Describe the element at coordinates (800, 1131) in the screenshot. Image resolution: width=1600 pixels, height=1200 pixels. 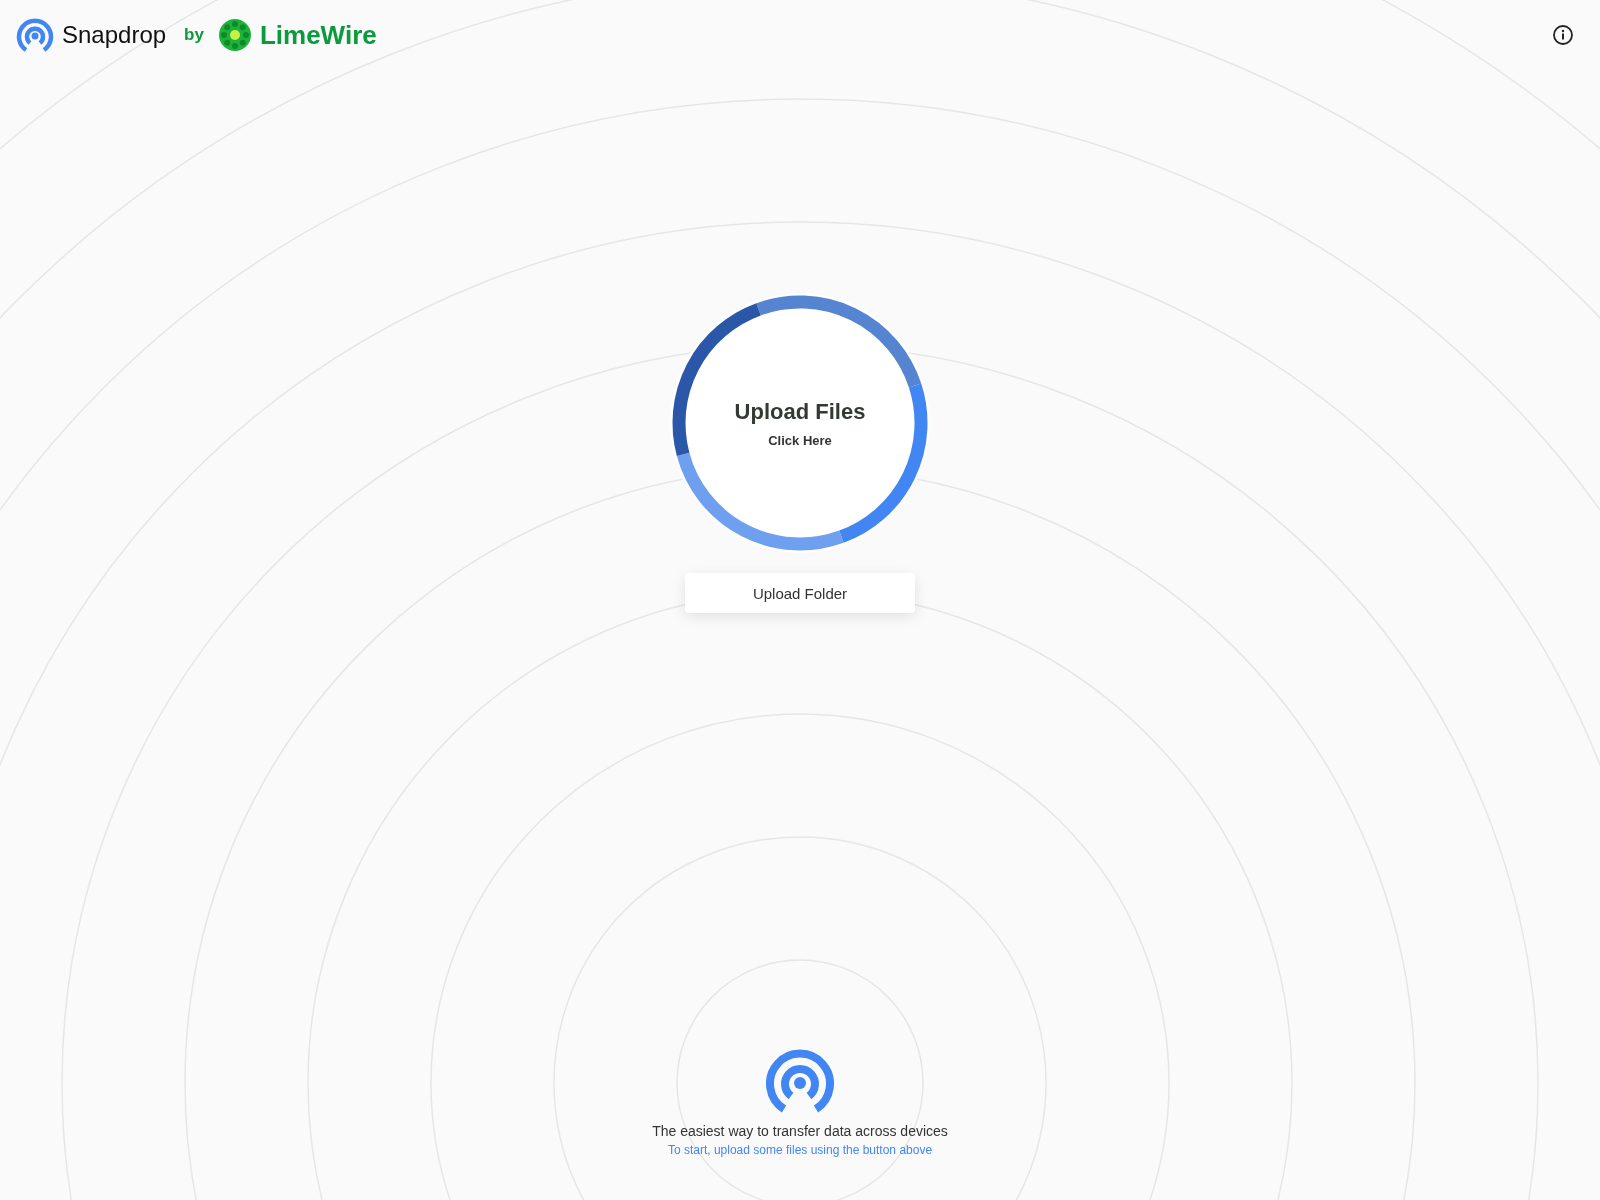
I see `tagline: The easiest way to transfer data across devices` at that location.